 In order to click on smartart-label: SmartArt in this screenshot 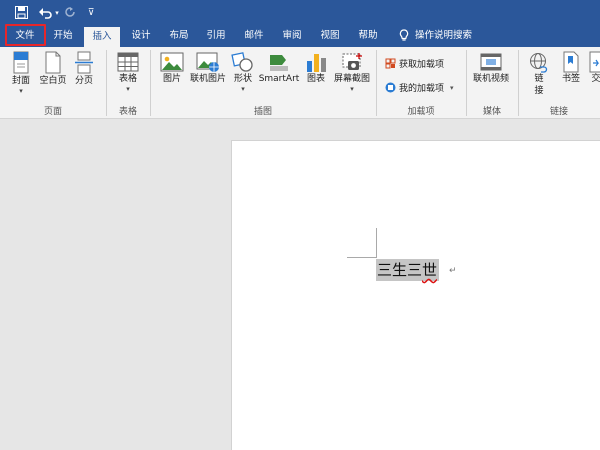, I will do `click(279, 79)`.